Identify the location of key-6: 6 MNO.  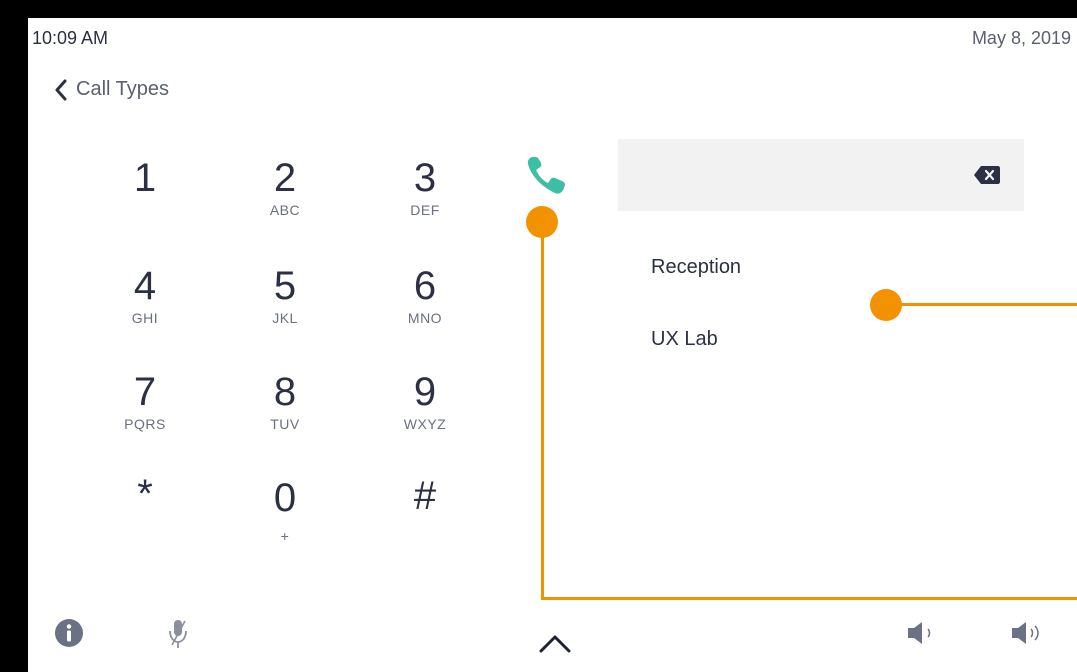
(425, 296).